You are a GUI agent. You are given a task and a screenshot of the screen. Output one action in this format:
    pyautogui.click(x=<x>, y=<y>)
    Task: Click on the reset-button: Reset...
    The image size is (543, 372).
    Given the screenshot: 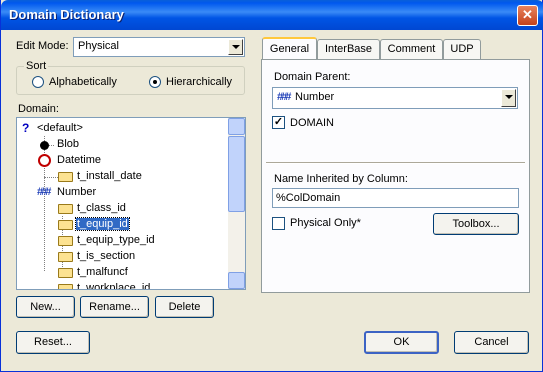 What is the action you would take?
    pyautogui.click(x=53, y=342)
    